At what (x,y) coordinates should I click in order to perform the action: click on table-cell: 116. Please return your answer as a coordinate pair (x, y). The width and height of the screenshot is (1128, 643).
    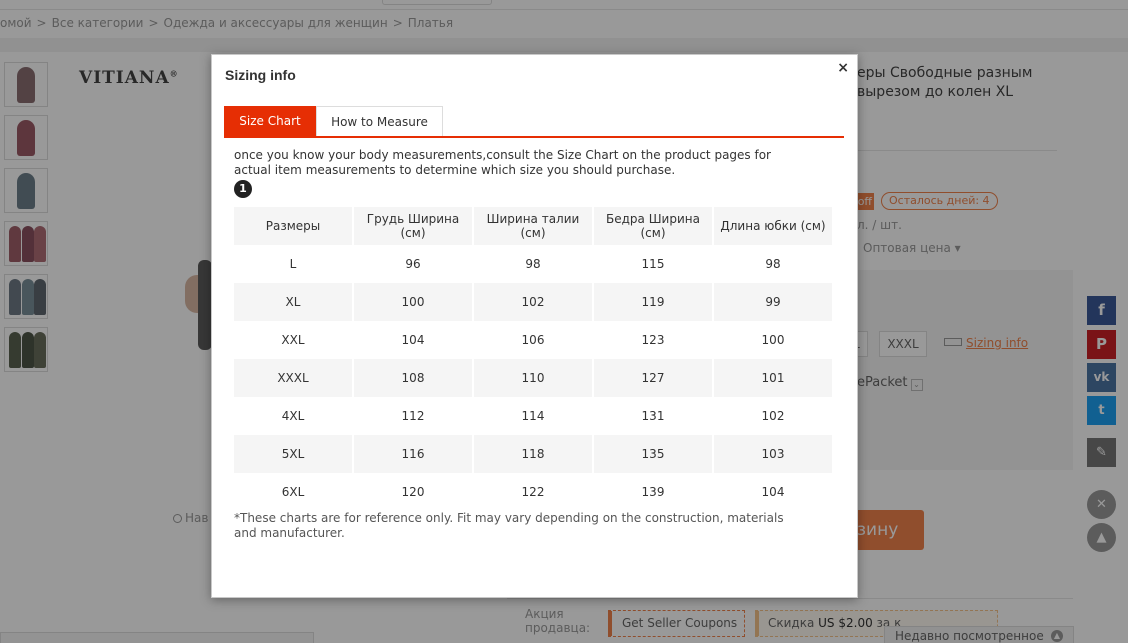
    Looking at the image, I should click on (413, 454).